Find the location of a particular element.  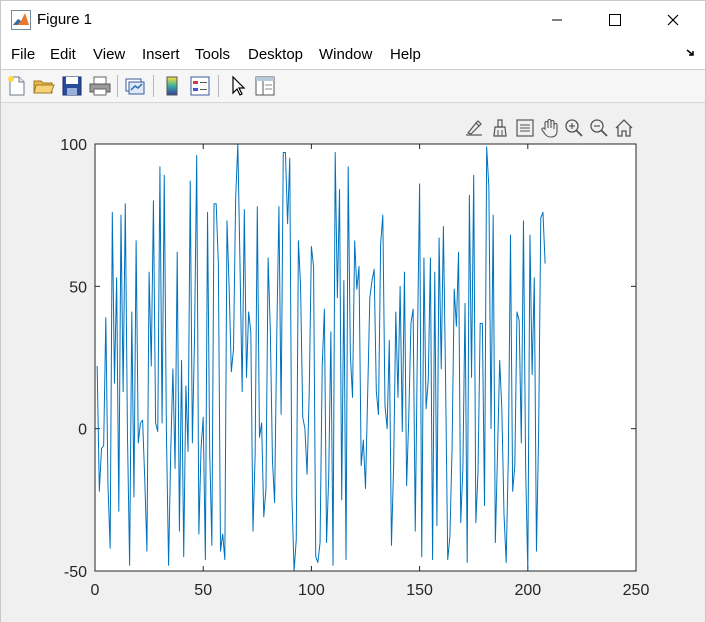

x-tick-label: 150 is located at coordinates (419, 590).